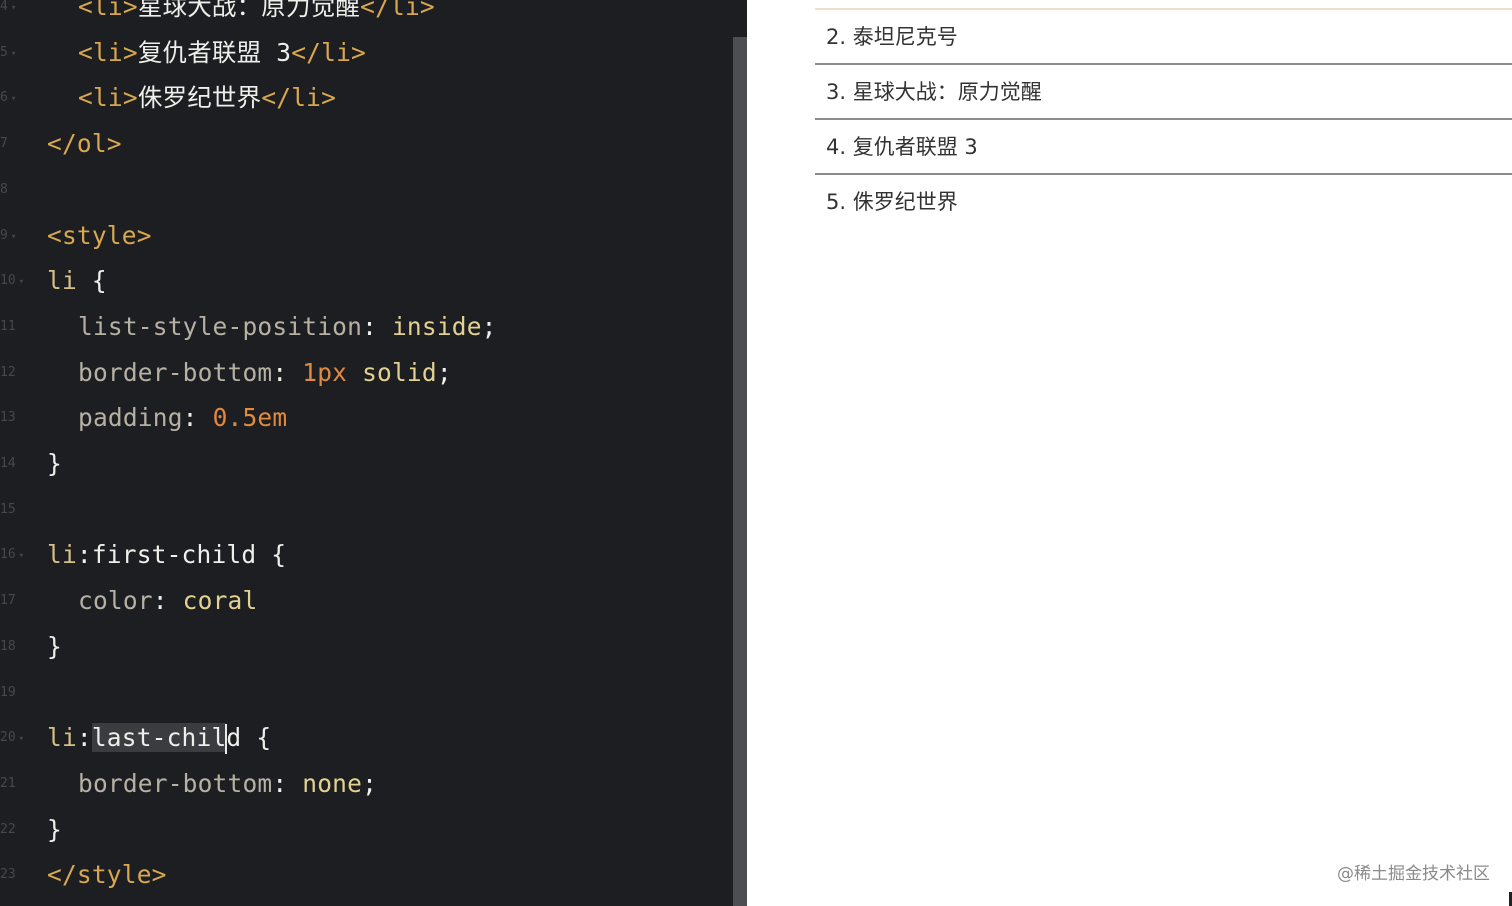 This screenshot has width=1512, height=906. I want to click on line-number-text: 8, so click(4, 189).